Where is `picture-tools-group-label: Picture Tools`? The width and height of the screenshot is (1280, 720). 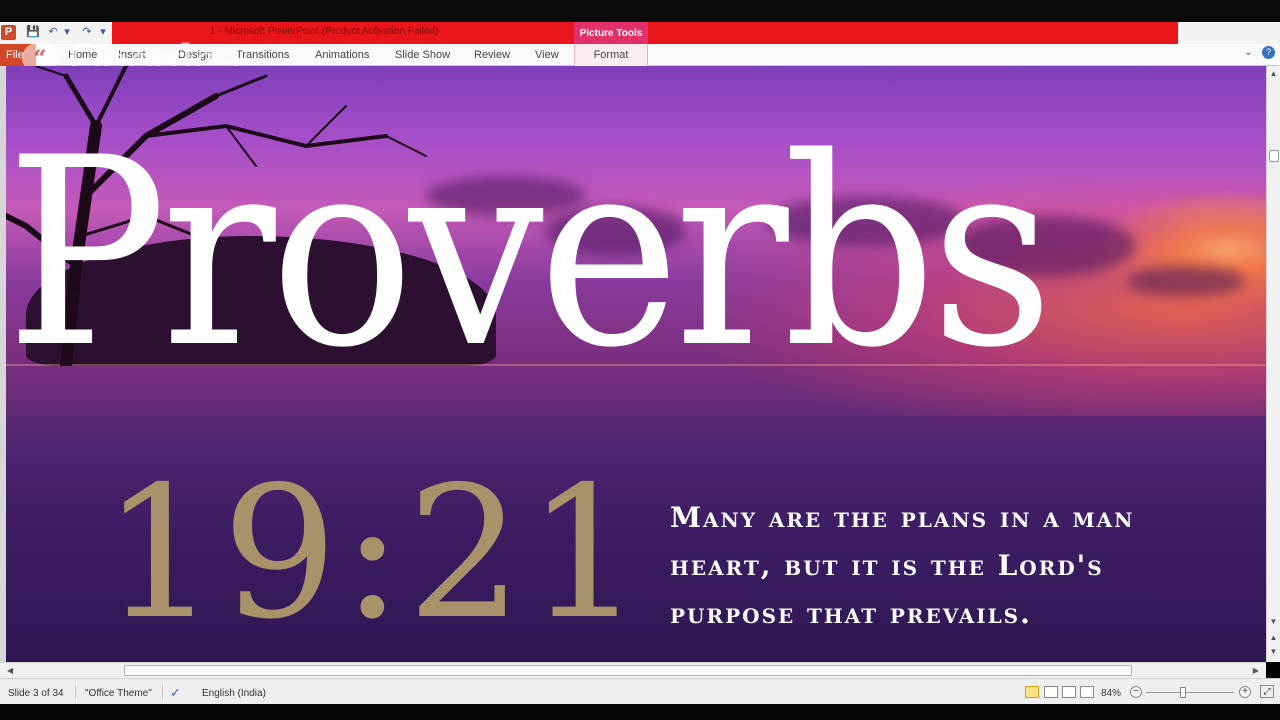
picture-tools-group-label: Picture Tools is located at coordinates (611, 33).